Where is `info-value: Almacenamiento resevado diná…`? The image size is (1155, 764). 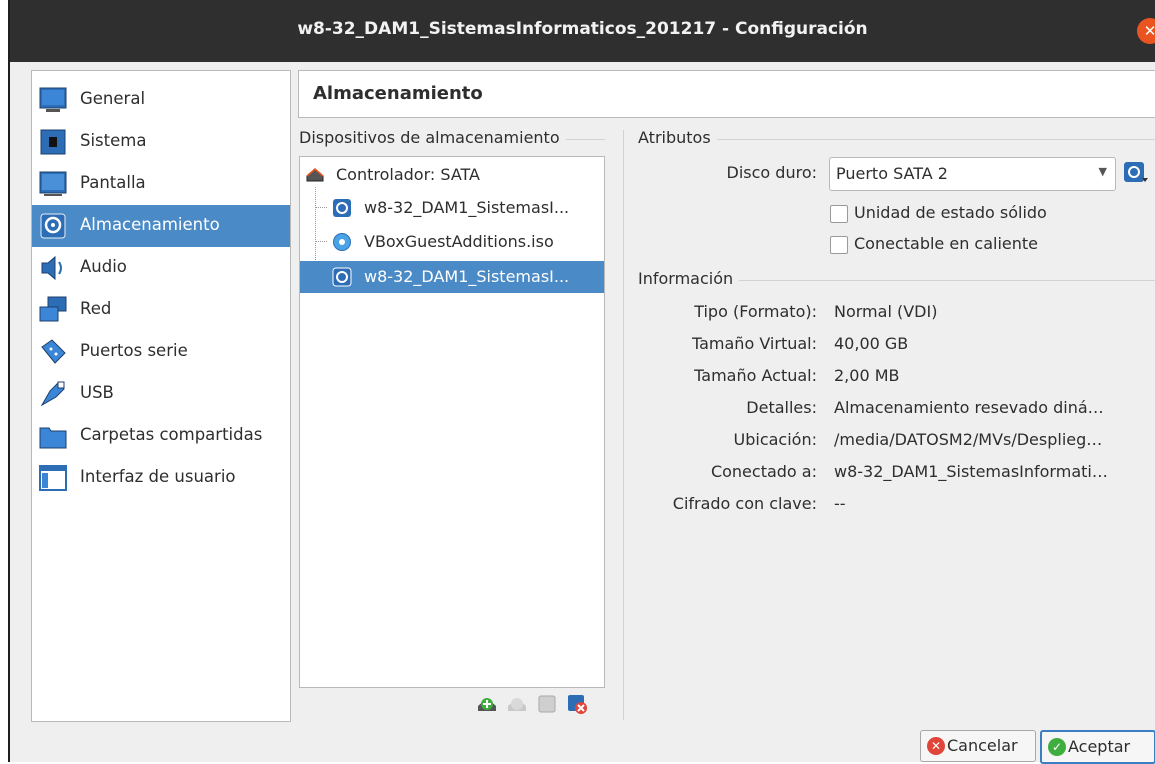
info-value: Almacenamiento resevado diná… is located at coordinates (969, 407).